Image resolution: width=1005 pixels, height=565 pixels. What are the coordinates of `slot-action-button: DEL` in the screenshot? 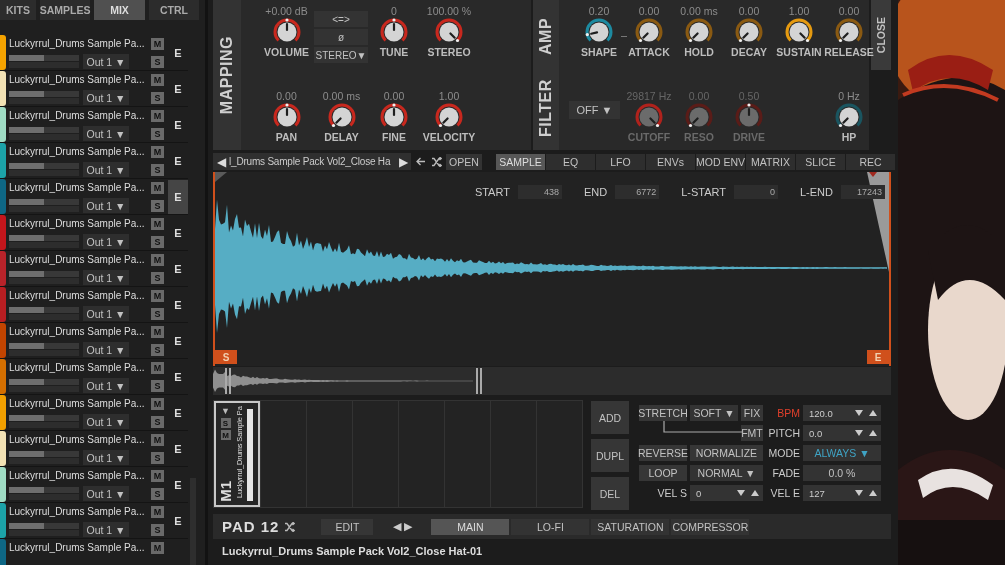 It's located at (610, 493).